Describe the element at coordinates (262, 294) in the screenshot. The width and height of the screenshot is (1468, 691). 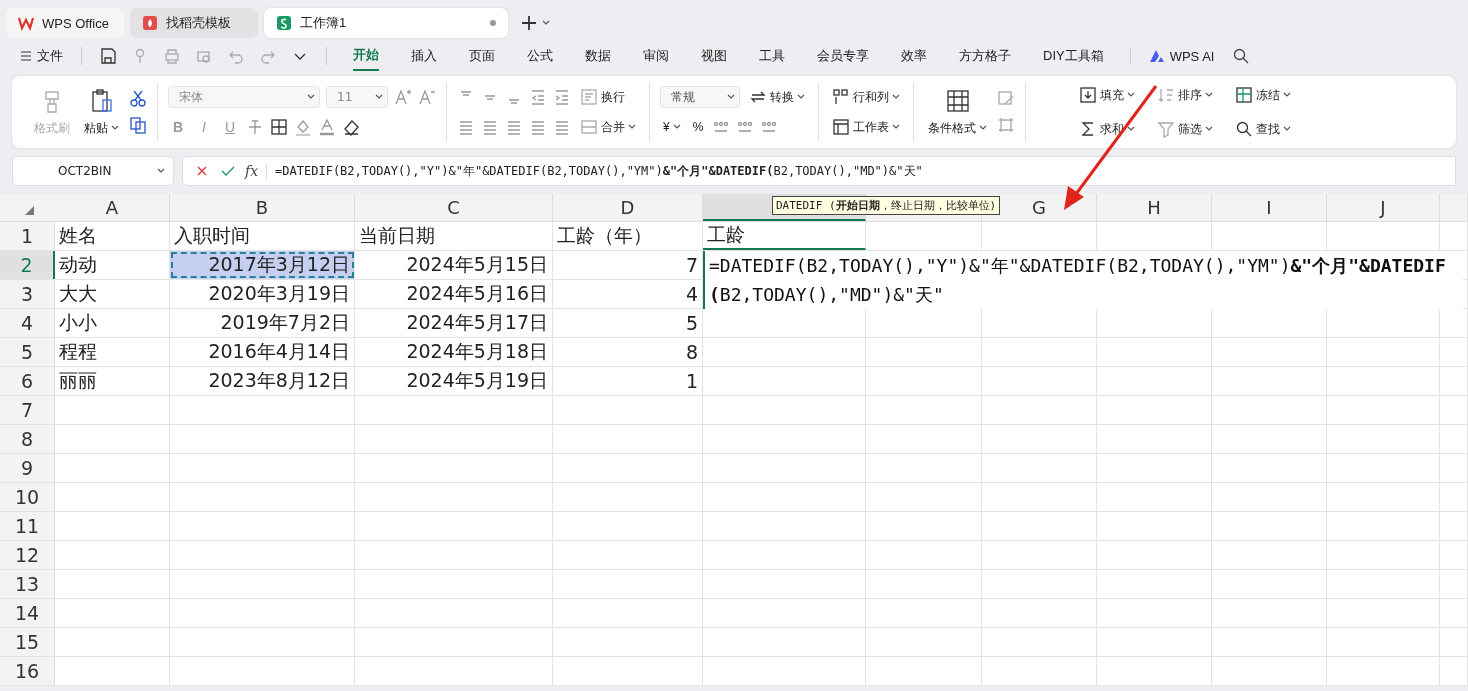
I see `table-cell: 2020年3月19日` at that location.